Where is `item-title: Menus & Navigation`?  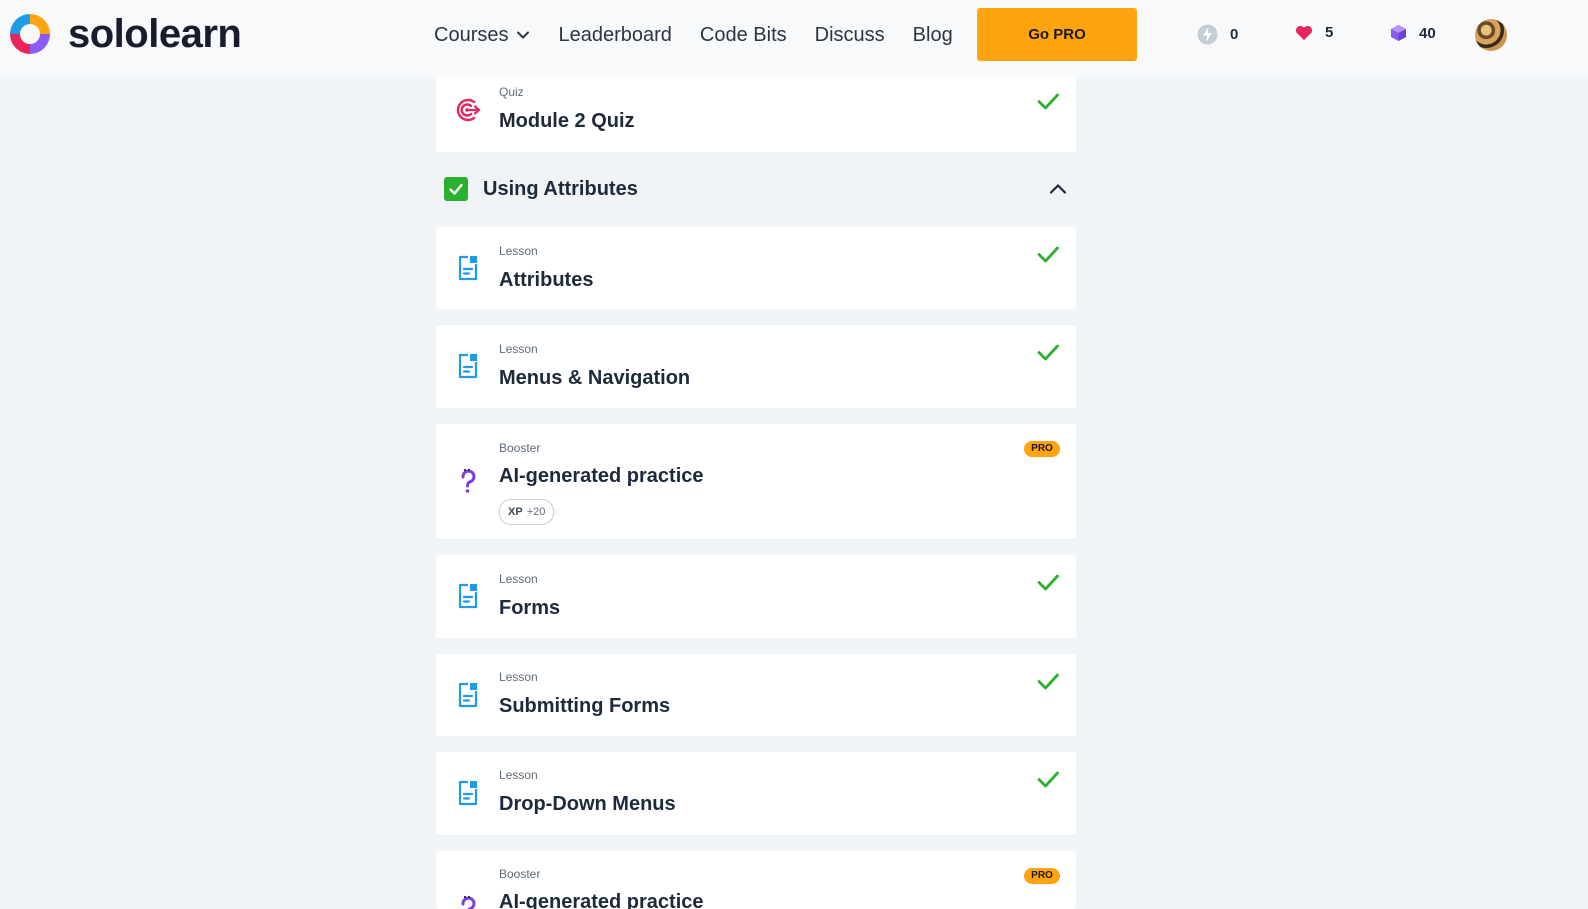
item-title: Menus & Navigation is located at coordinates (595, 378).